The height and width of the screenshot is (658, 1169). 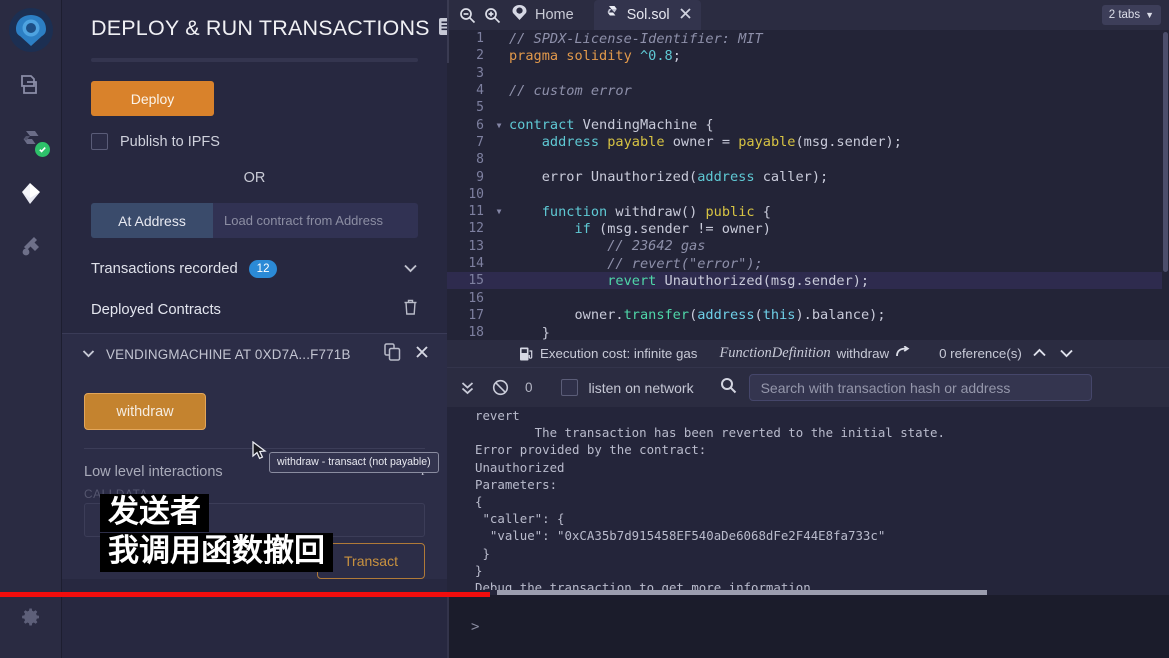 I want to click on function-definition-label: FunctionDefinition, so click(x=775, y=353).